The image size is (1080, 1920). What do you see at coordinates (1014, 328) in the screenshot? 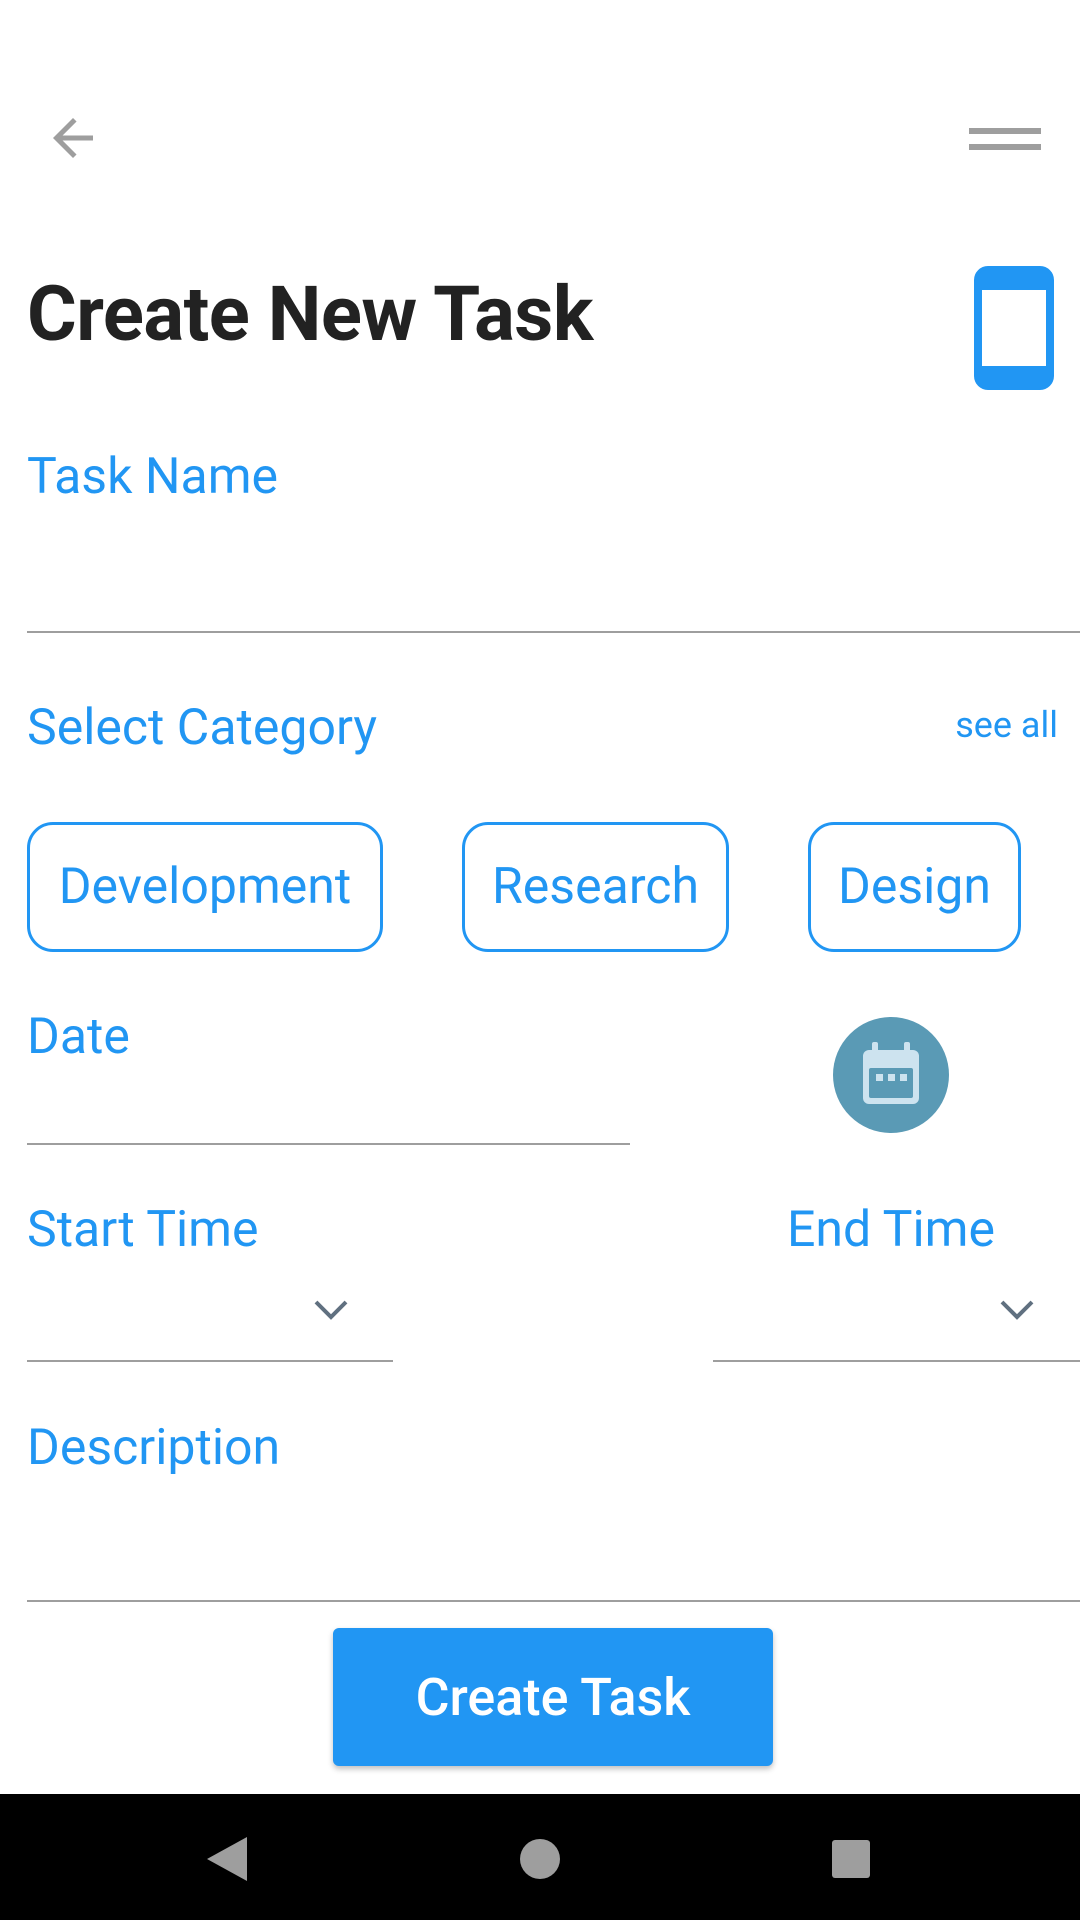
I see `phone-icon` at bounding box center [1014, 328].